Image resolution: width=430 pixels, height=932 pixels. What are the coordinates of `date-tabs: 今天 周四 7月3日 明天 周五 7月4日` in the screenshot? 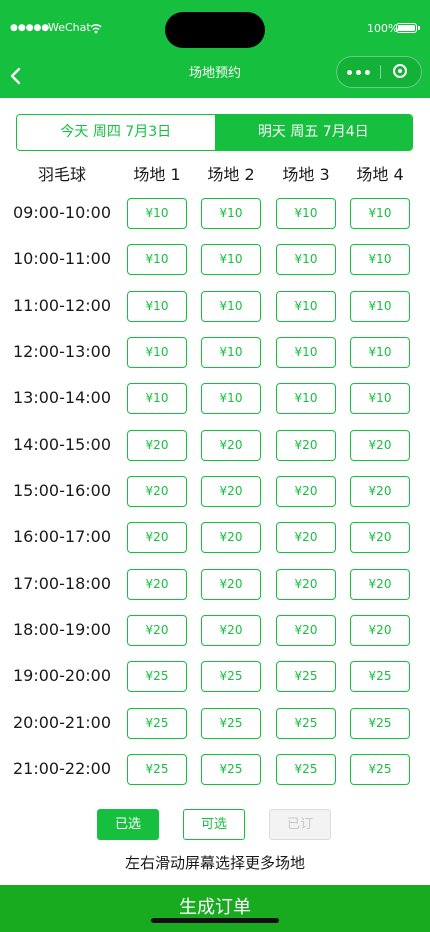 It's located at (214, 132).